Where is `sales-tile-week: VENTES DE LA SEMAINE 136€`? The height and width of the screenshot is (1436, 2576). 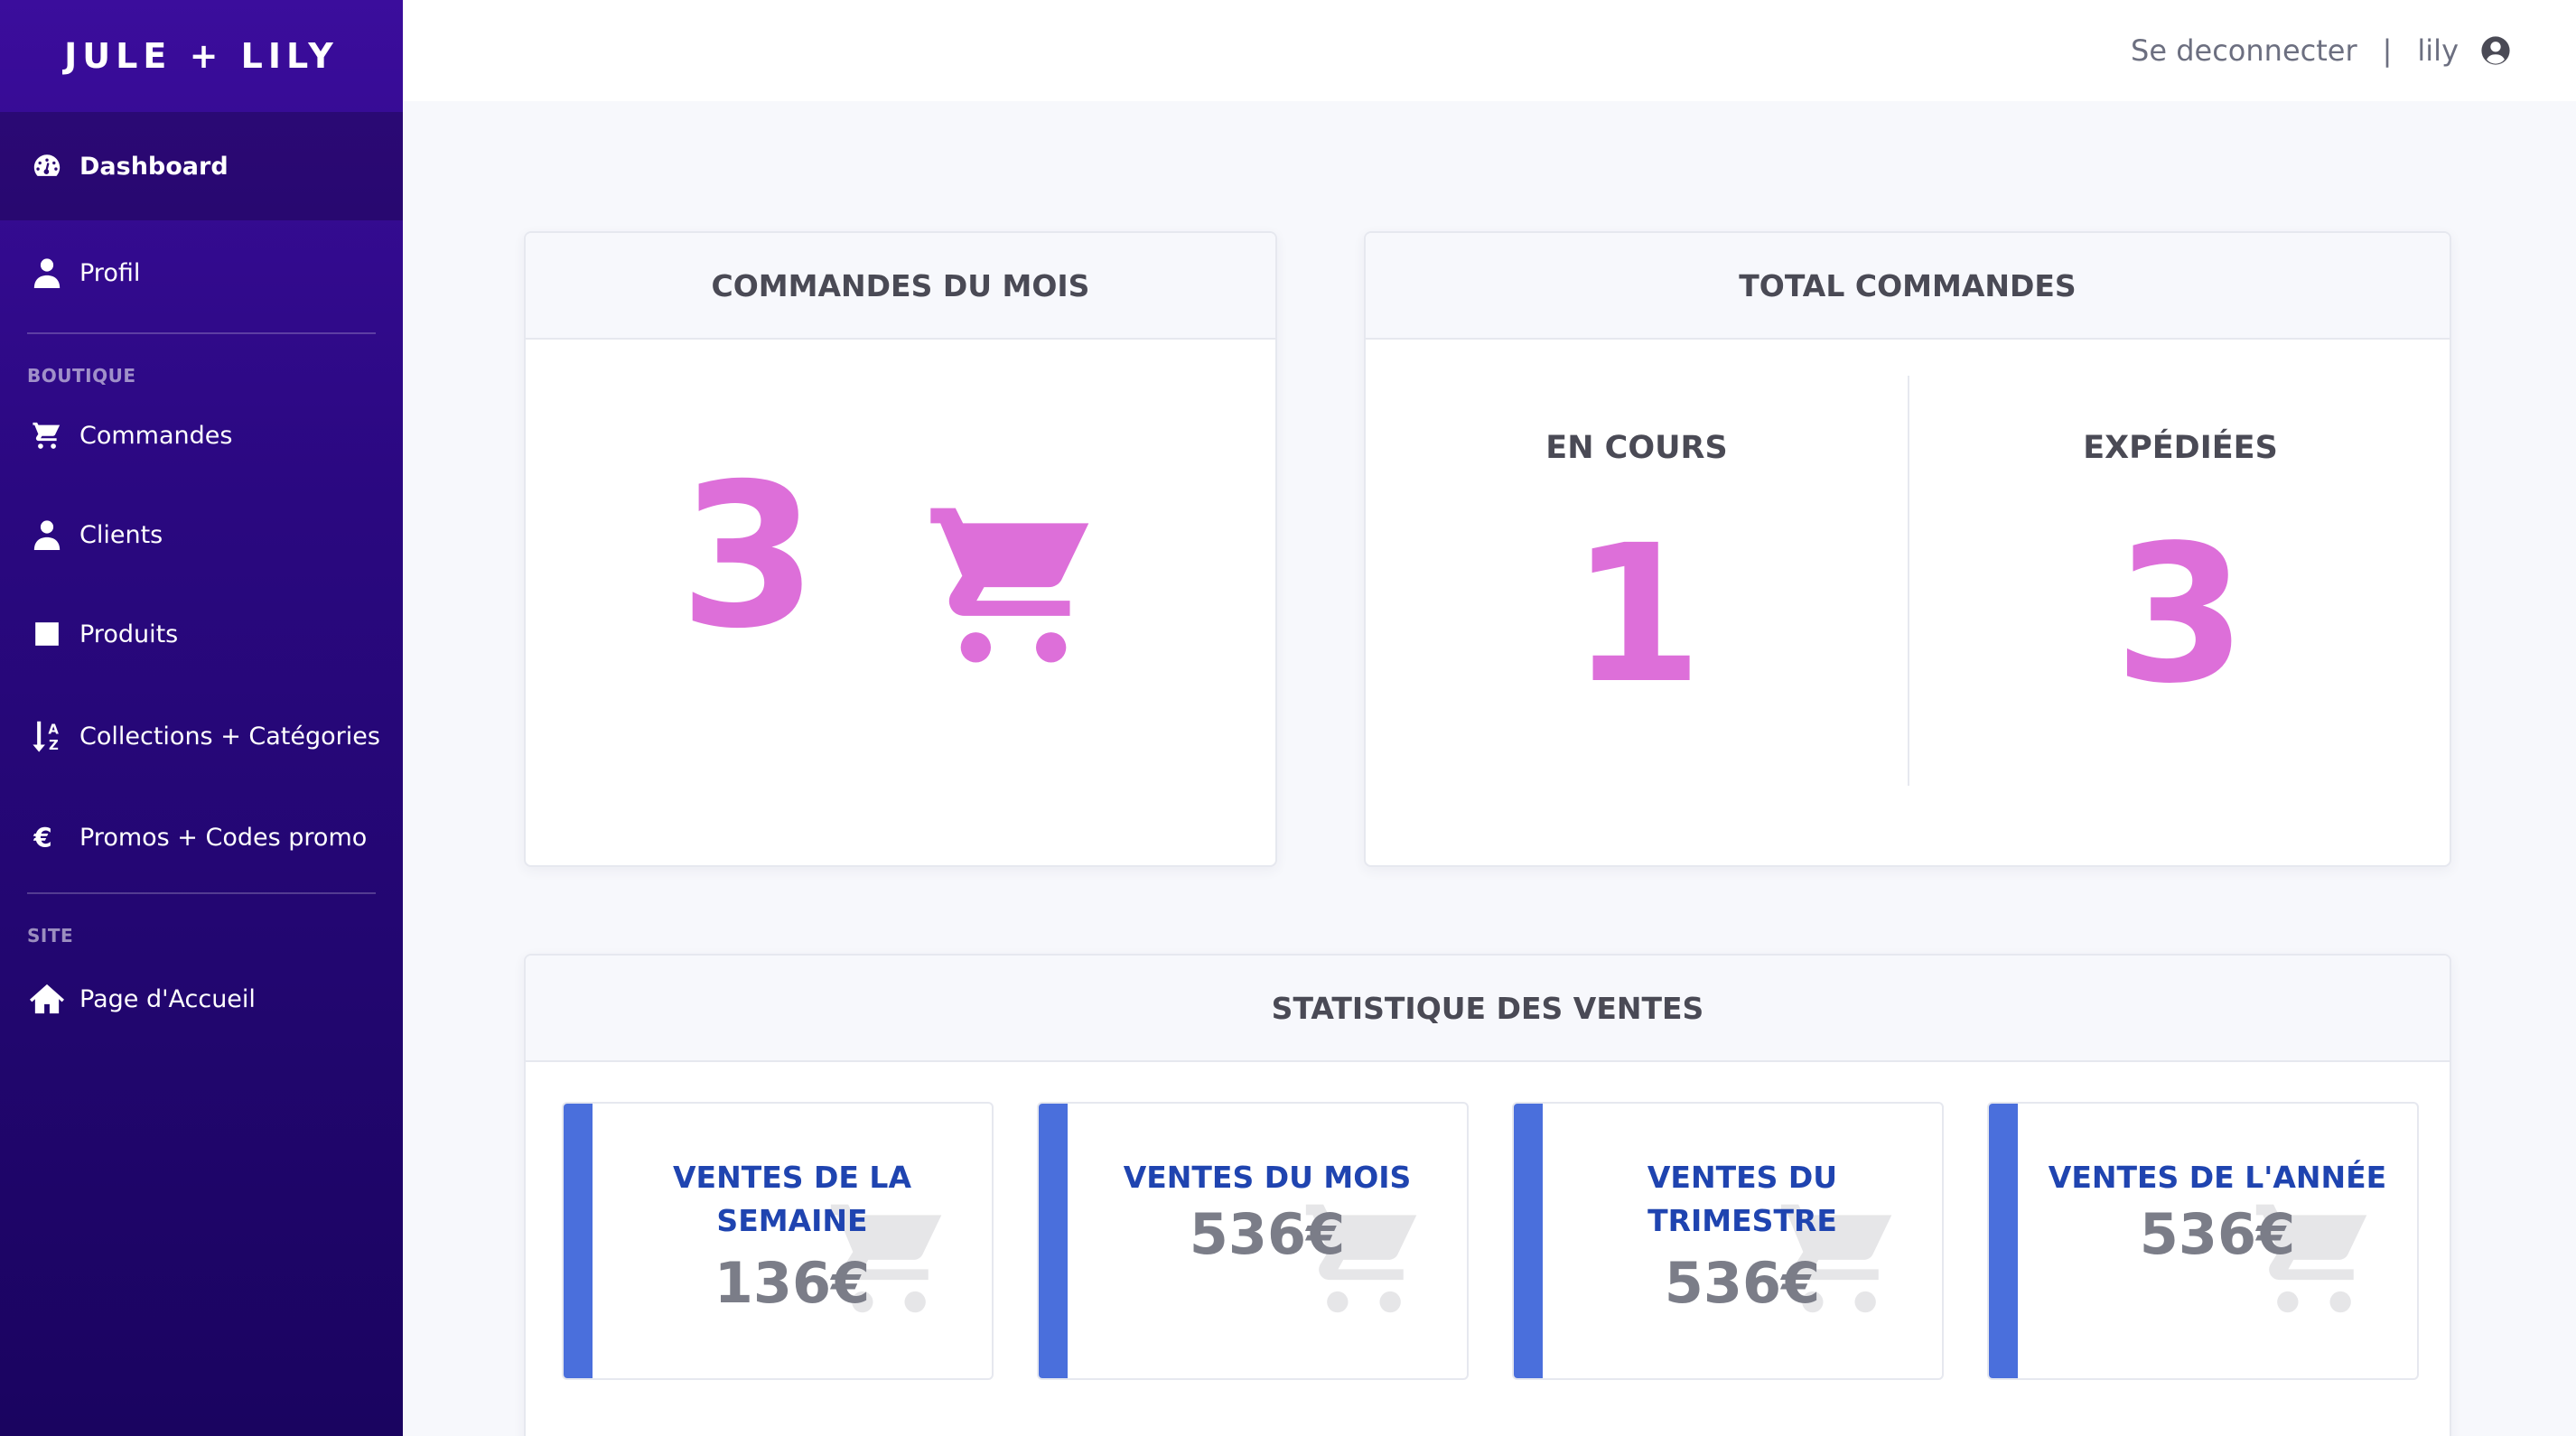
sales-tile-week: VENTES DE LA SEMAINE 136€ is located at coordinates (778, 1241).